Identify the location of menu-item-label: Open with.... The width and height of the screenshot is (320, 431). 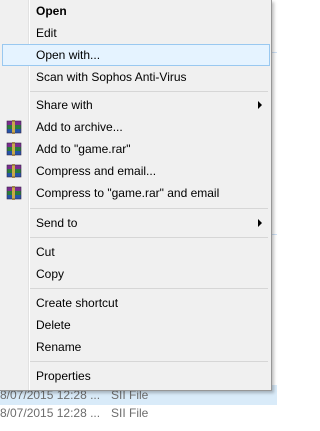
(68, 55).